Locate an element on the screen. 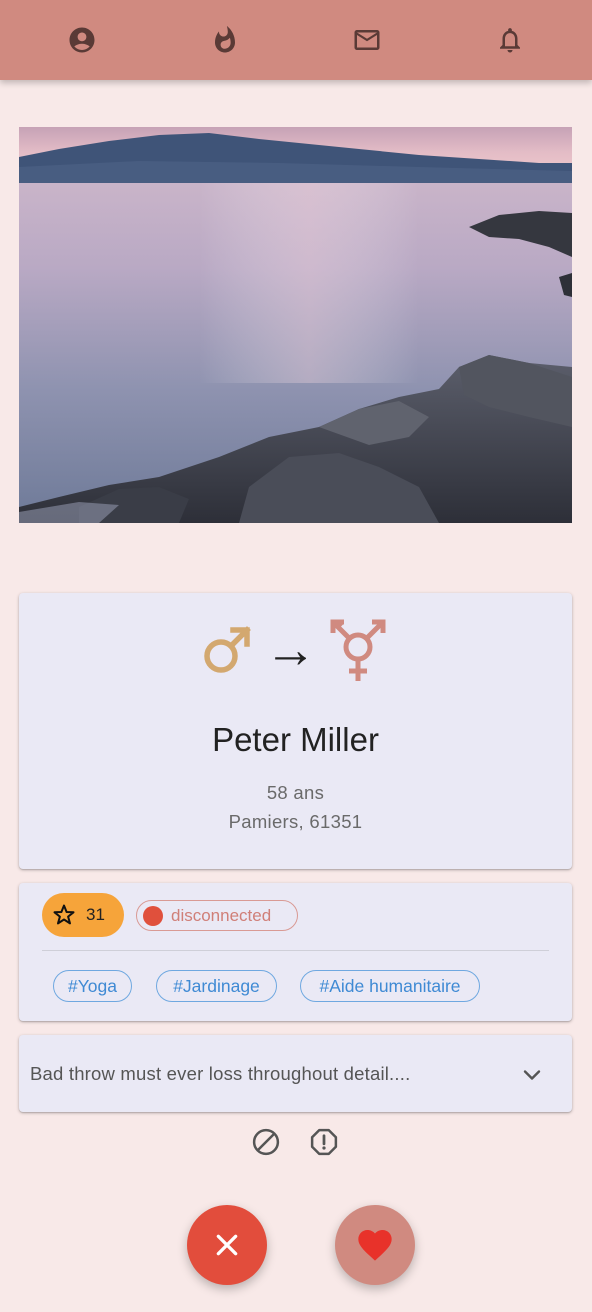 This screenshot has height=1312, width=592. nav-discover-button is located at coordinates (225, 40).